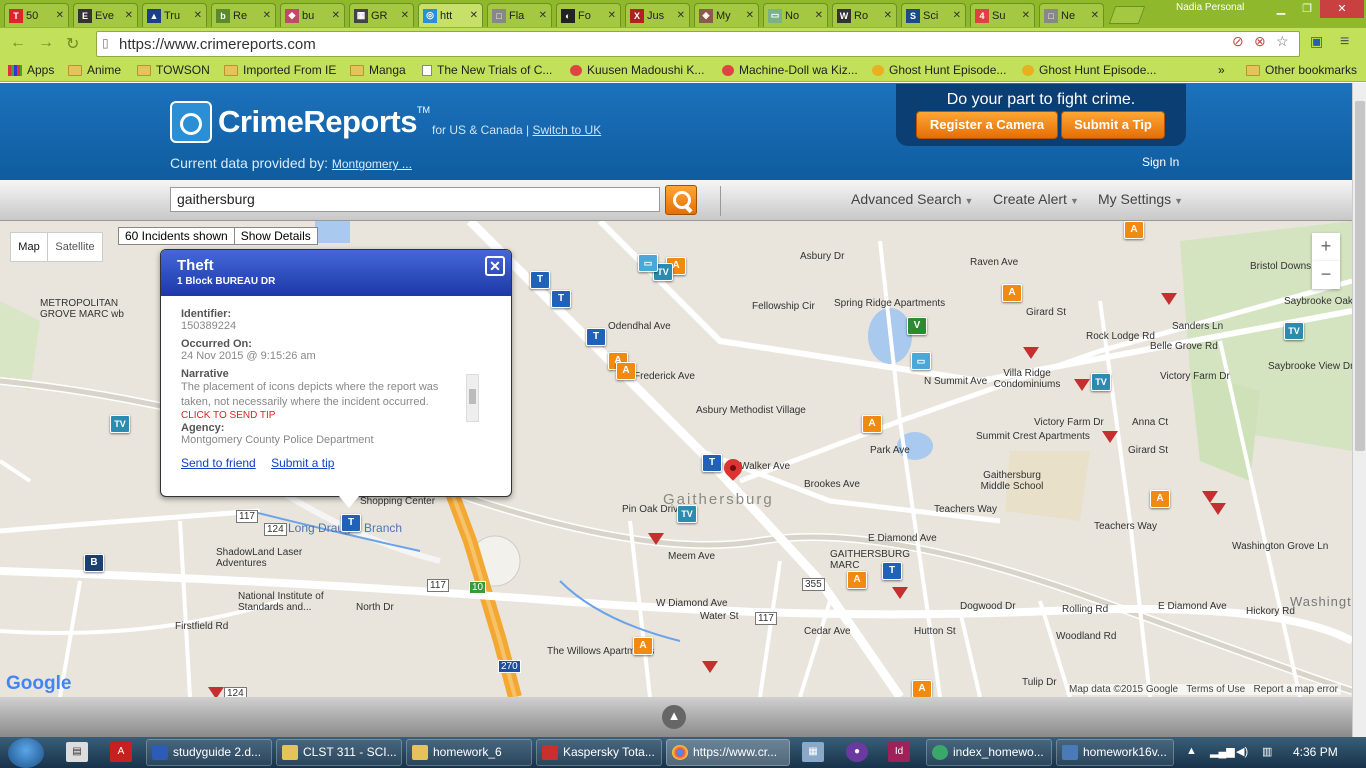 This screenshot has height=768, width=1366. Describe the element at coordinates (1127, 15) in the screenshot. I see `new-tab-button` at that location.